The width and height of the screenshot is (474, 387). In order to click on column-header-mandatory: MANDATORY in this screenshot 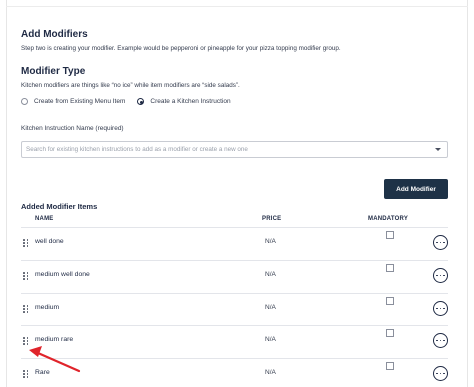, I will do `click(388, 219)`.